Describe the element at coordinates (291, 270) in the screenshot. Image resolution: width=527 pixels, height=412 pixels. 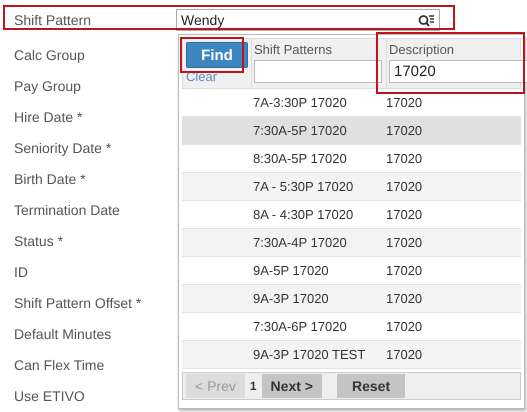
I see `table-cell-text: 9A-5P 17020` at that location.